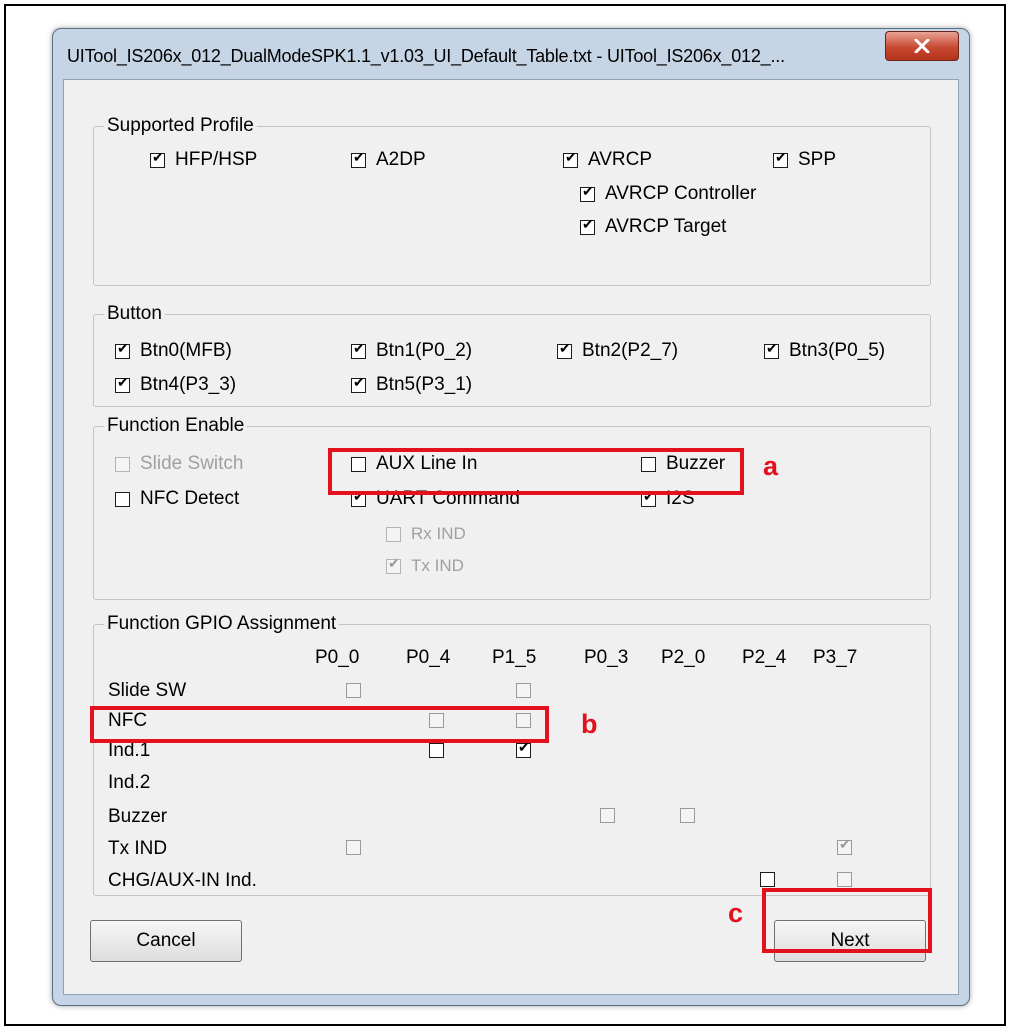 This screenshot has height=1032, width=1014. I want to click on group-title: Button, so click(134, 314).